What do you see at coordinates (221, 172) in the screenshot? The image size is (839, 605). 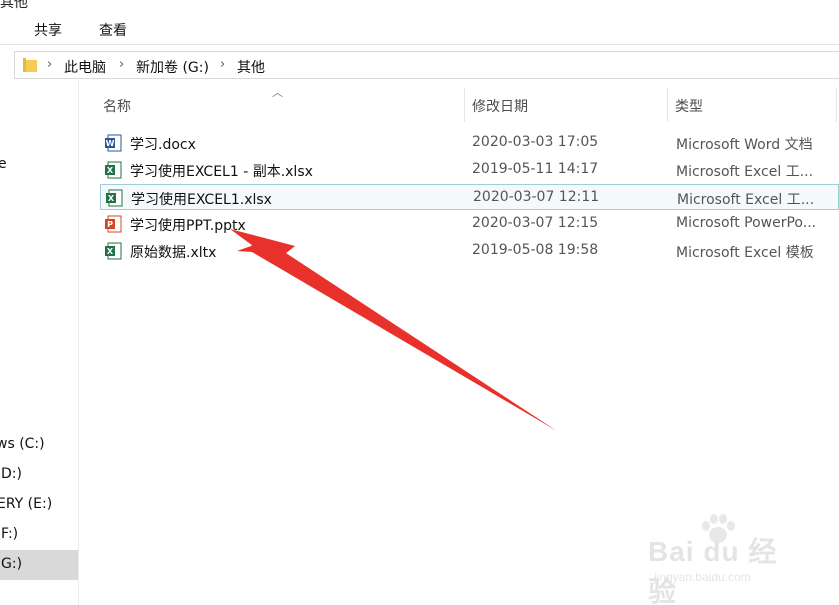 I see `file-name: 学习使用EXCEL1 - 副本.xlsx` at bounding box center [221, 172].